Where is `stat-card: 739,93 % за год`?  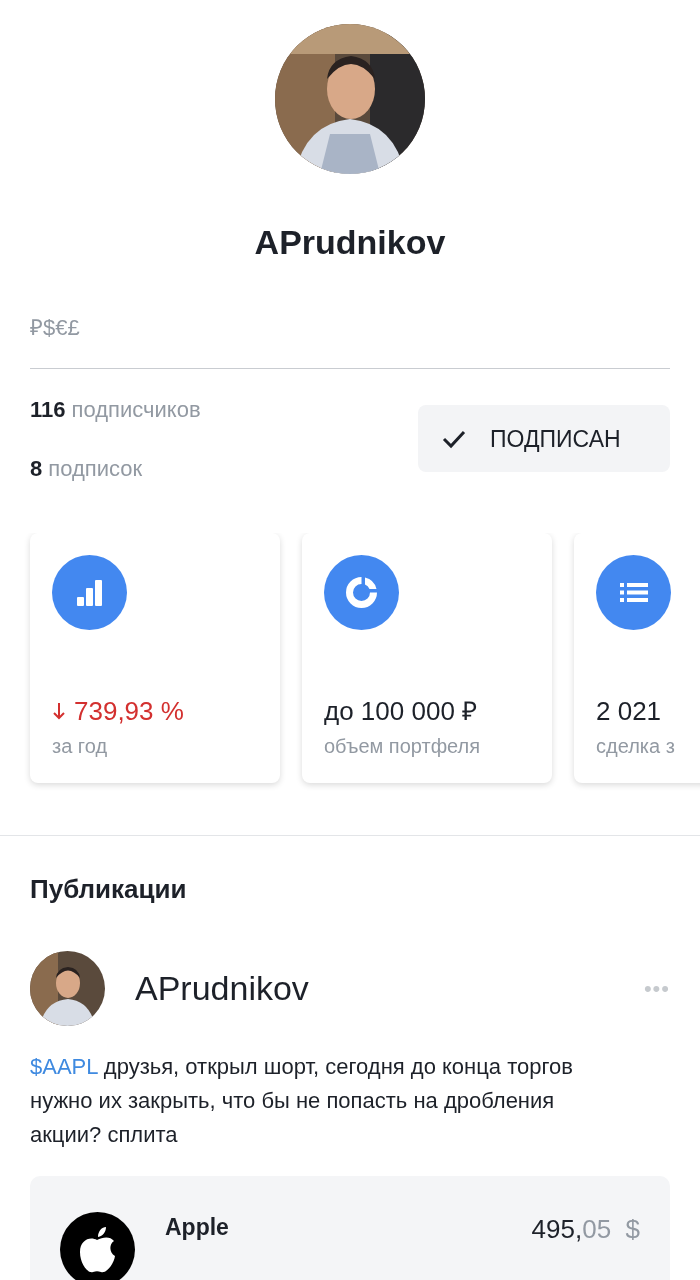 stat-card: 739,93 % за год is located at coordinates (155, 657).